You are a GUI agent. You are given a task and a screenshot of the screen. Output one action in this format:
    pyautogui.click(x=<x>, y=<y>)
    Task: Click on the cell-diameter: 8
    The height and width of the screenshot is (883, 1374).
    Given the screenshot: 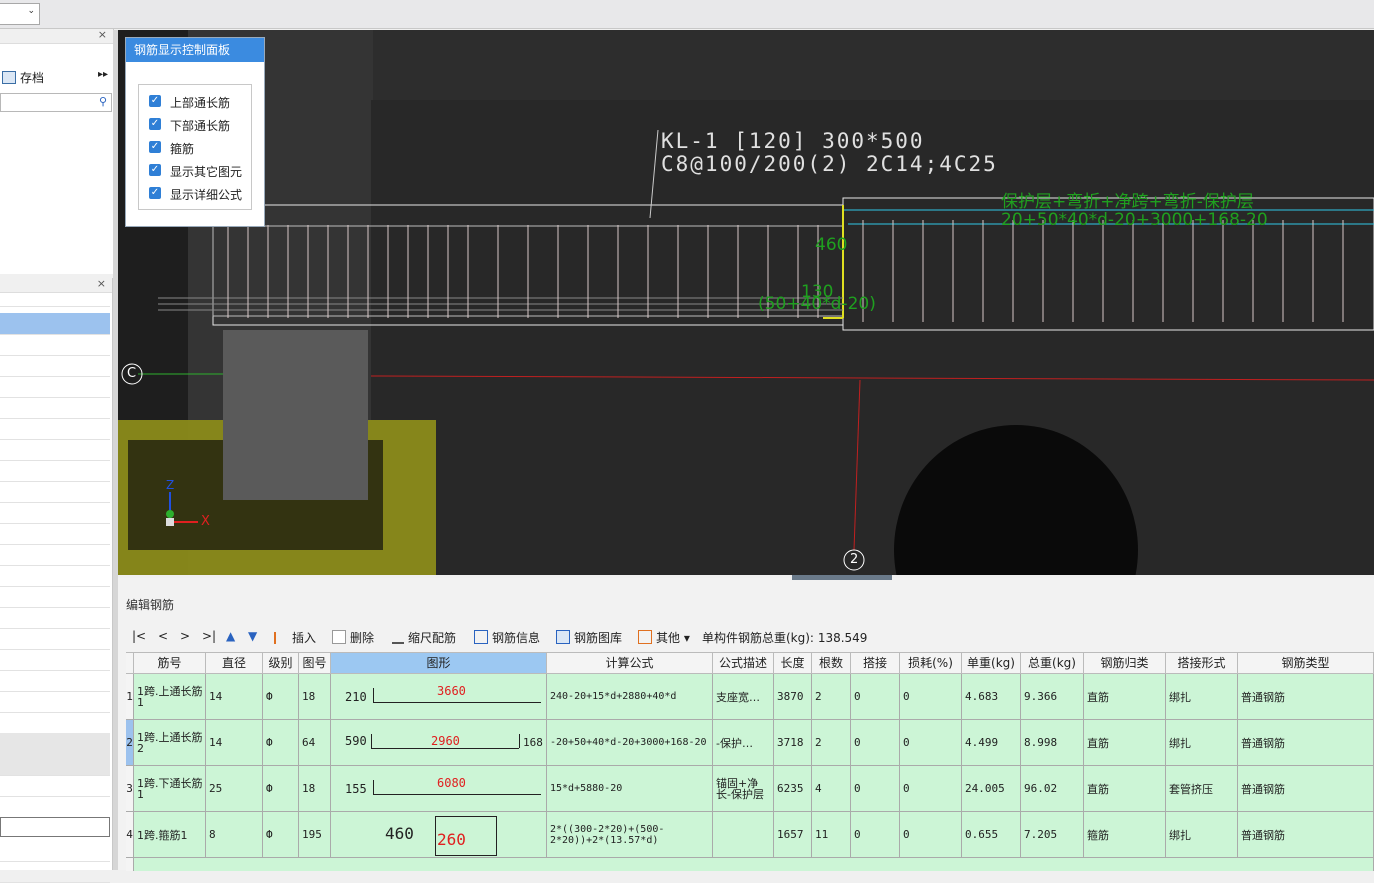 What is the action you would take?
    pyautogui.click(x=234, y=835)
    